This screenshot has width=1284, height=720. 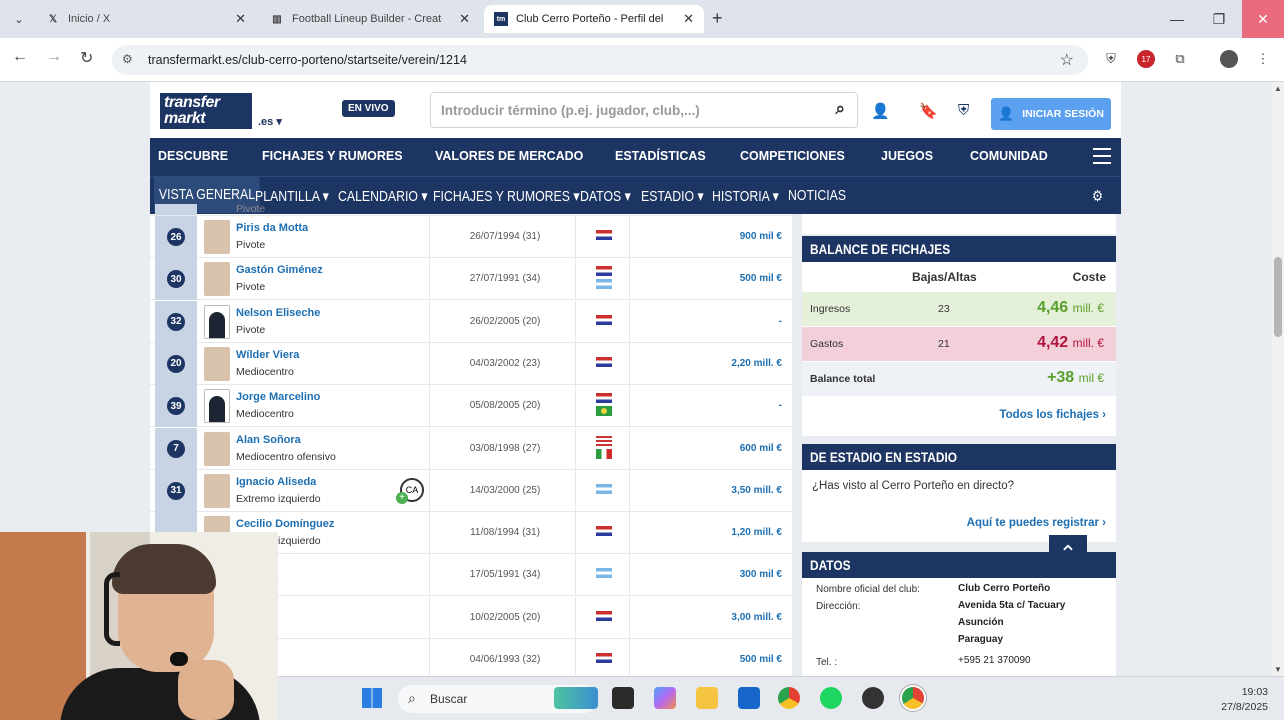 I want to click on tab-inicio-x: 𝕏 Inicio / X ✕, so click(x=146, y=19).